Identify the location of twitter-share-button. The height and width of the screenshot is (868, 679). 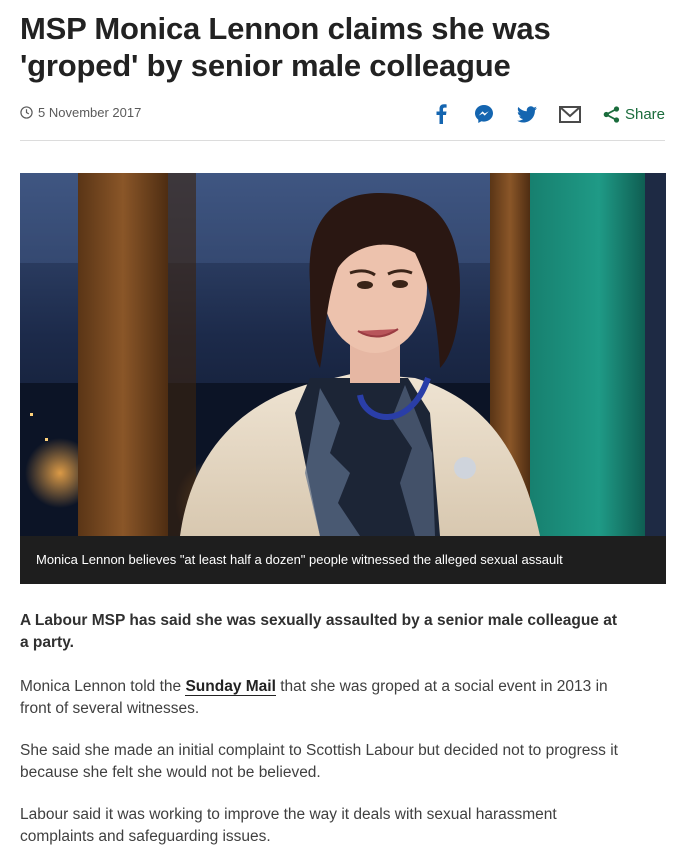
(527, 114).